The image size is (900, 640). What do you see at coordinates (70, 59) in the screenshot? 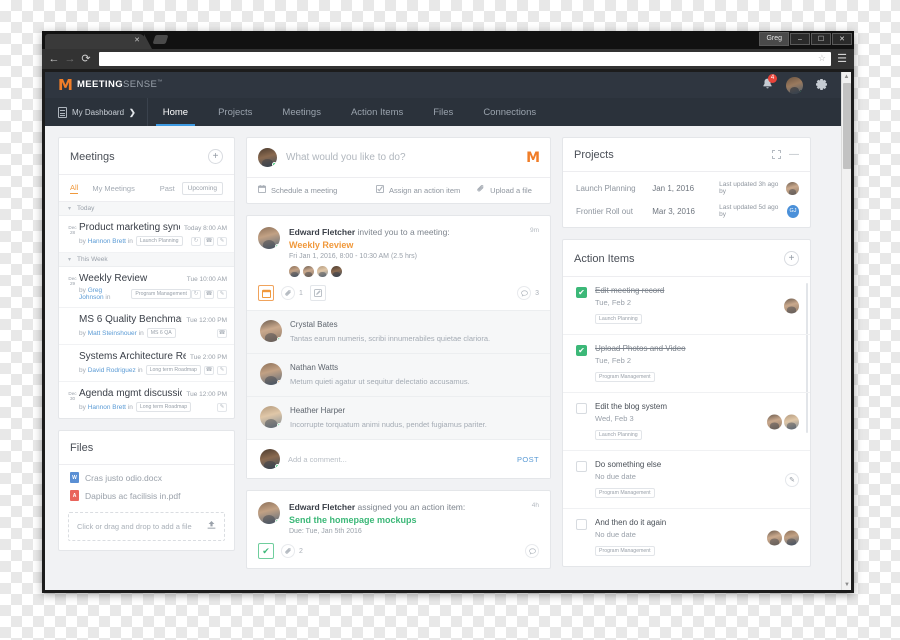
I see `forward-icon: →` at bounding box center [70, 59].